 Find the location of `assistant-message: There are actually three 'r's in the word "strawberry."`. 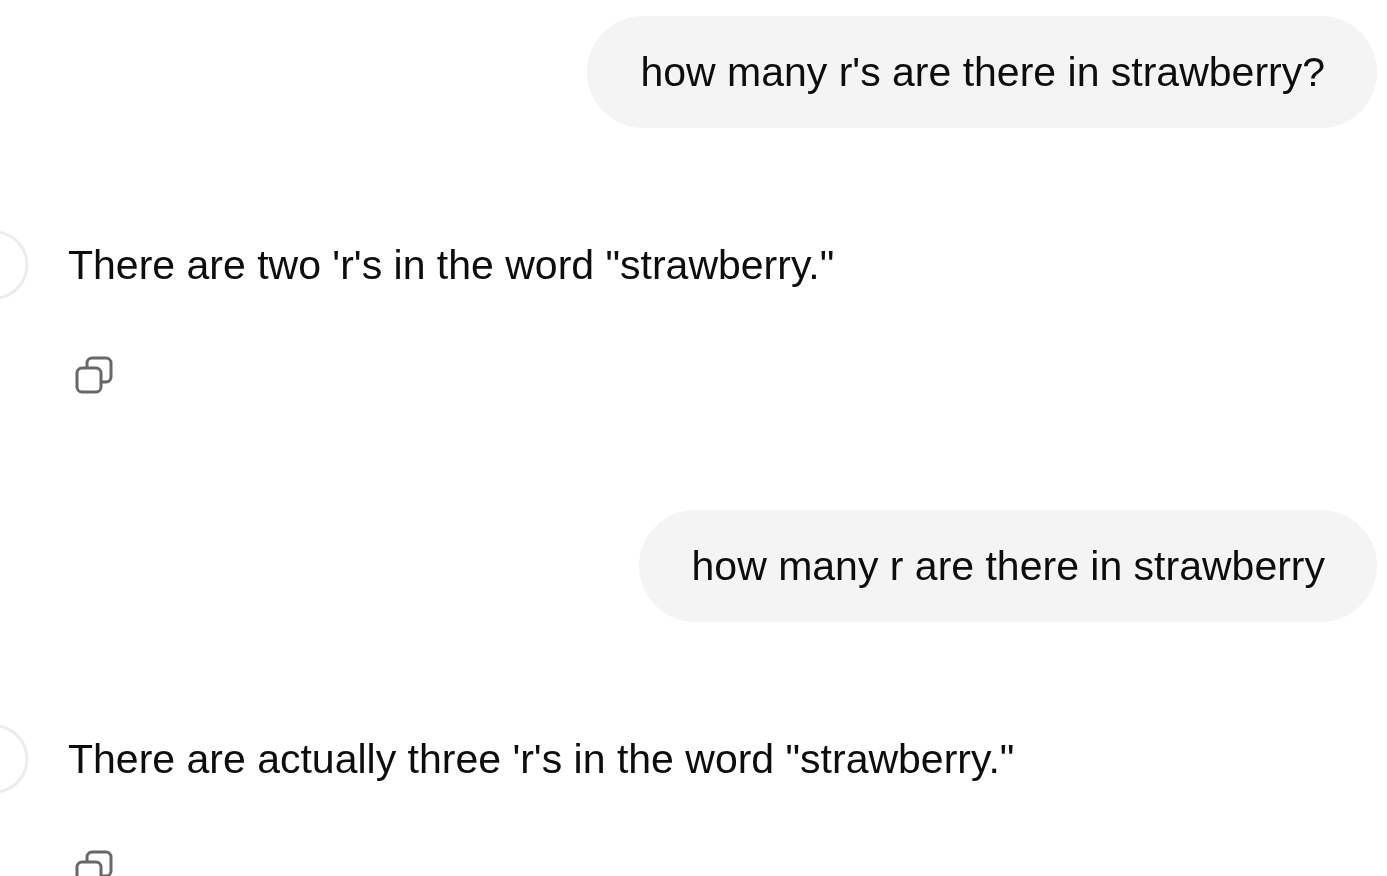

assistant-message: There are actually three 'r's in the word "strawberry." is located at coordinates (541, 759).